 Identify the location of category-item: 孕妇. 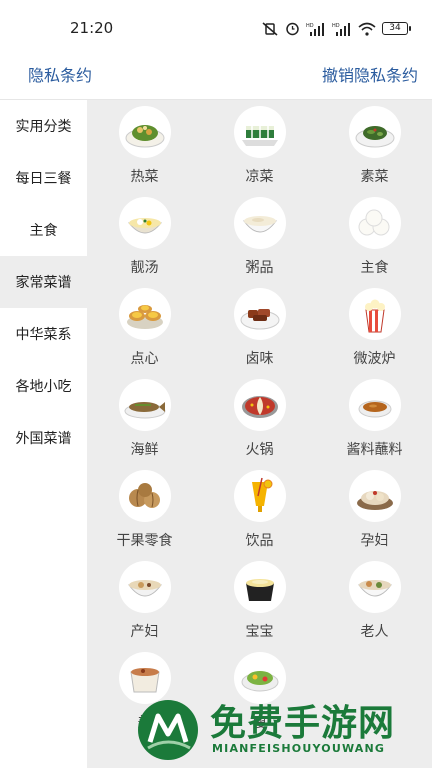
(374, 509).